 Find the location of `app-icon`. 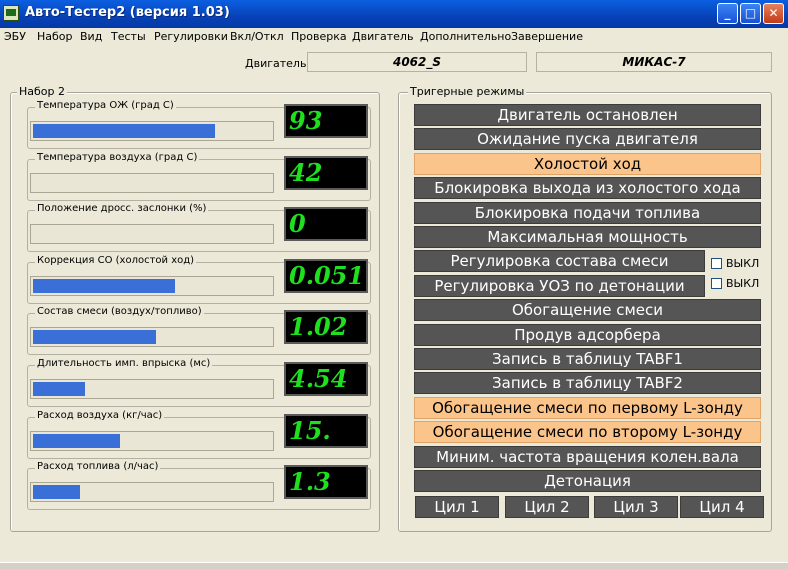

app-icon is located at coordinates (11, 13).